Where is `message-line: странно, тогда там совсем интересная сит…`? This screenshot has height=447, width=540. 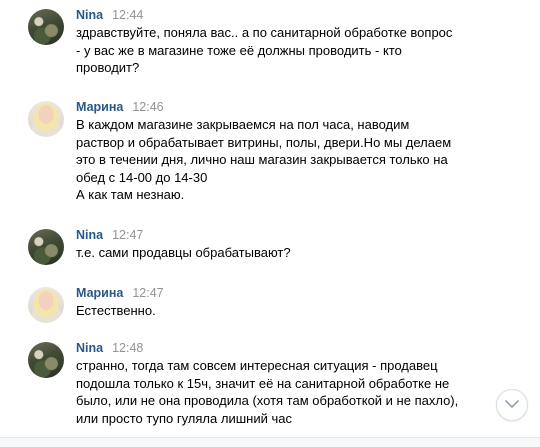
message-line: странно, тогда там совсем интересная сит… is located at coordinates (257, 365).